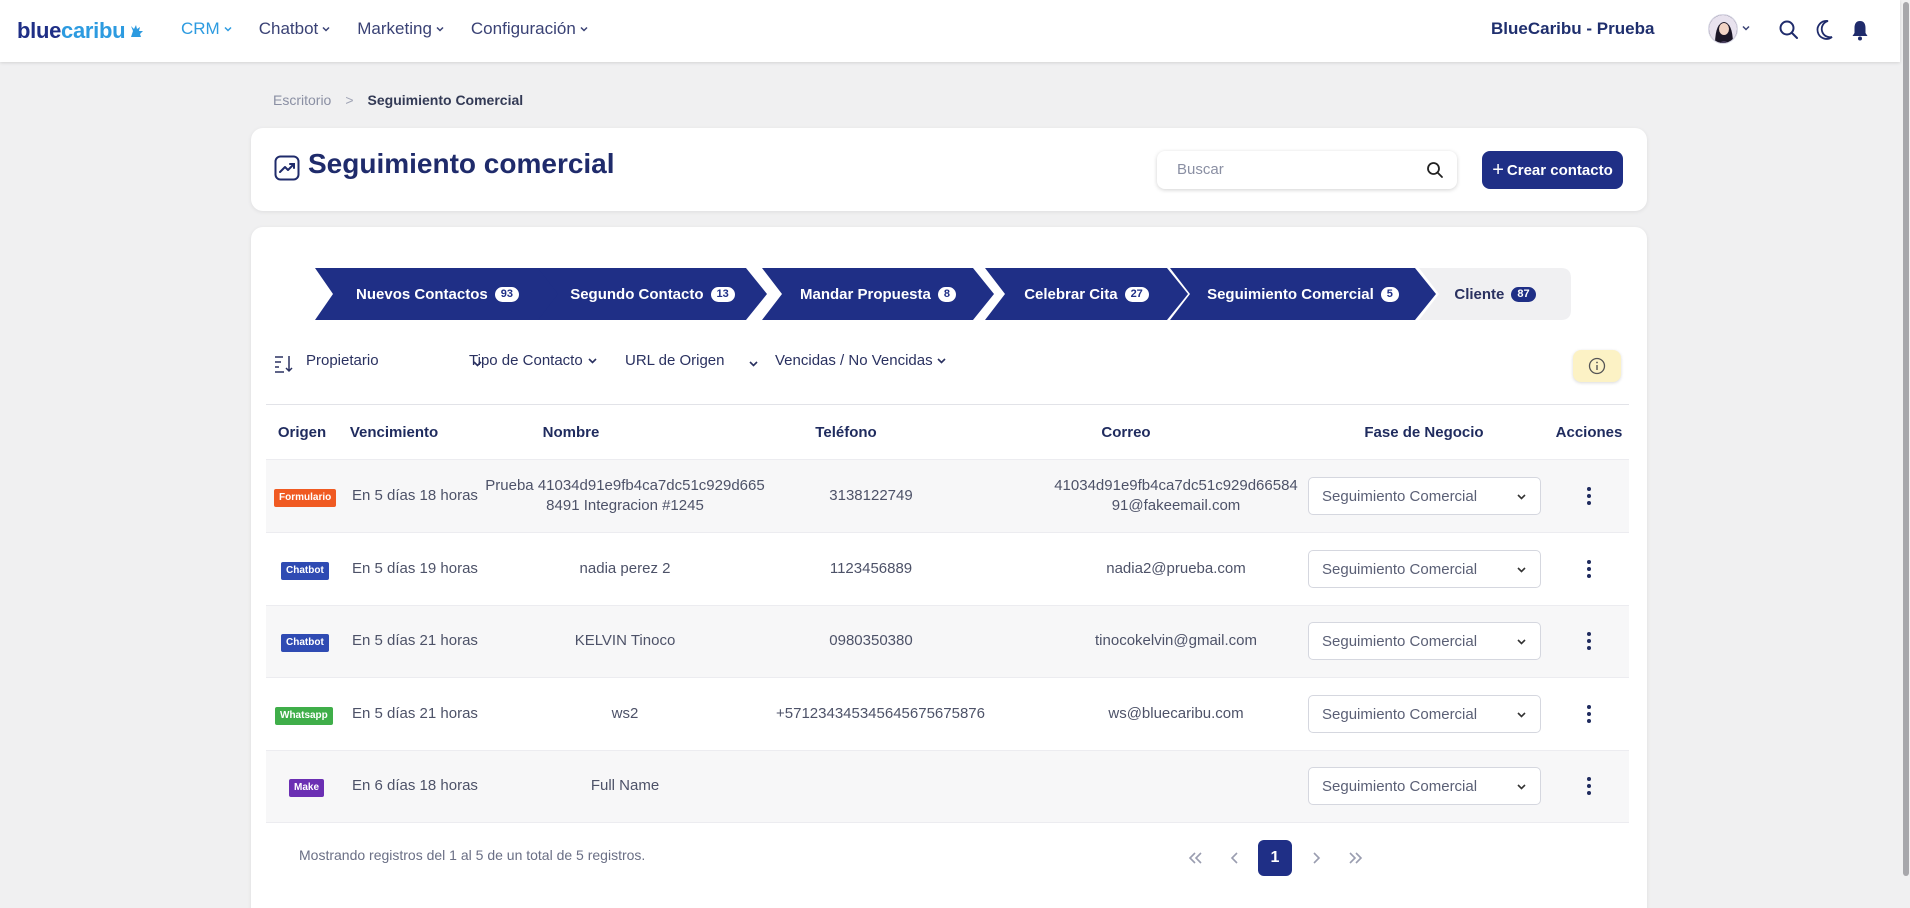 The width and height of the screenshot is (1910, 908). What do you see at coordinates (284, 364) in the screenshot?
I see `sort-icon` at bounding box center [284, 364].